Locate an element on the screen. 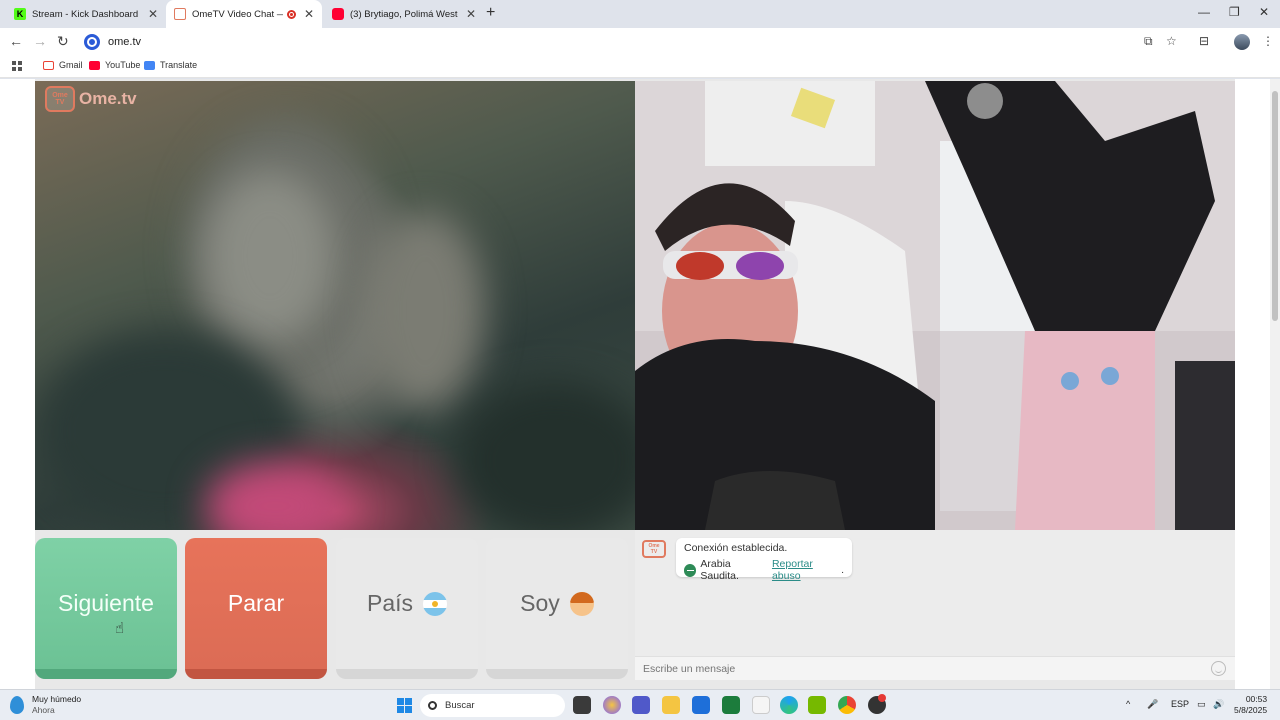  browser-toolbar: ← → ↻ ome.tv ⧉ ☆ ⊟ ⋮ is located at coordinates (640, 42).